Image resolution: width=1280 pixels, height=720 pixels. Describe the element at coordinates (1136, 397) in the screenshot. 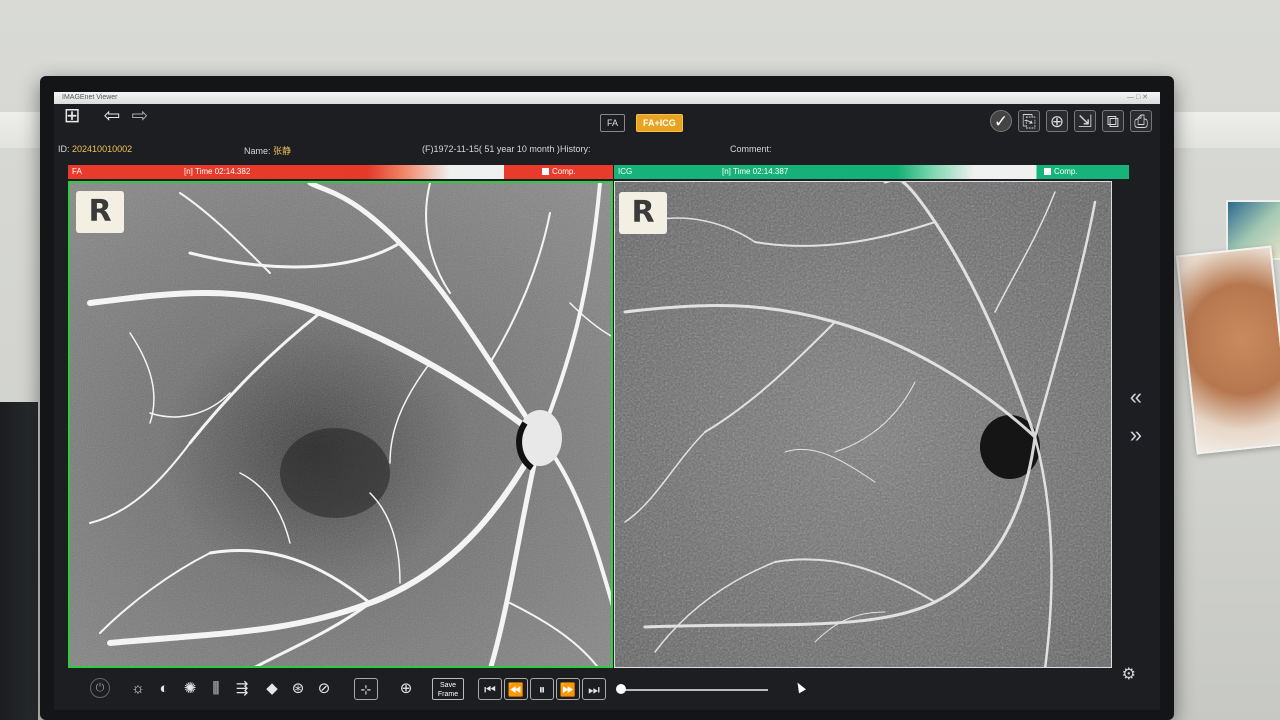

I see `chevron-double-left-icon: «` at that location.